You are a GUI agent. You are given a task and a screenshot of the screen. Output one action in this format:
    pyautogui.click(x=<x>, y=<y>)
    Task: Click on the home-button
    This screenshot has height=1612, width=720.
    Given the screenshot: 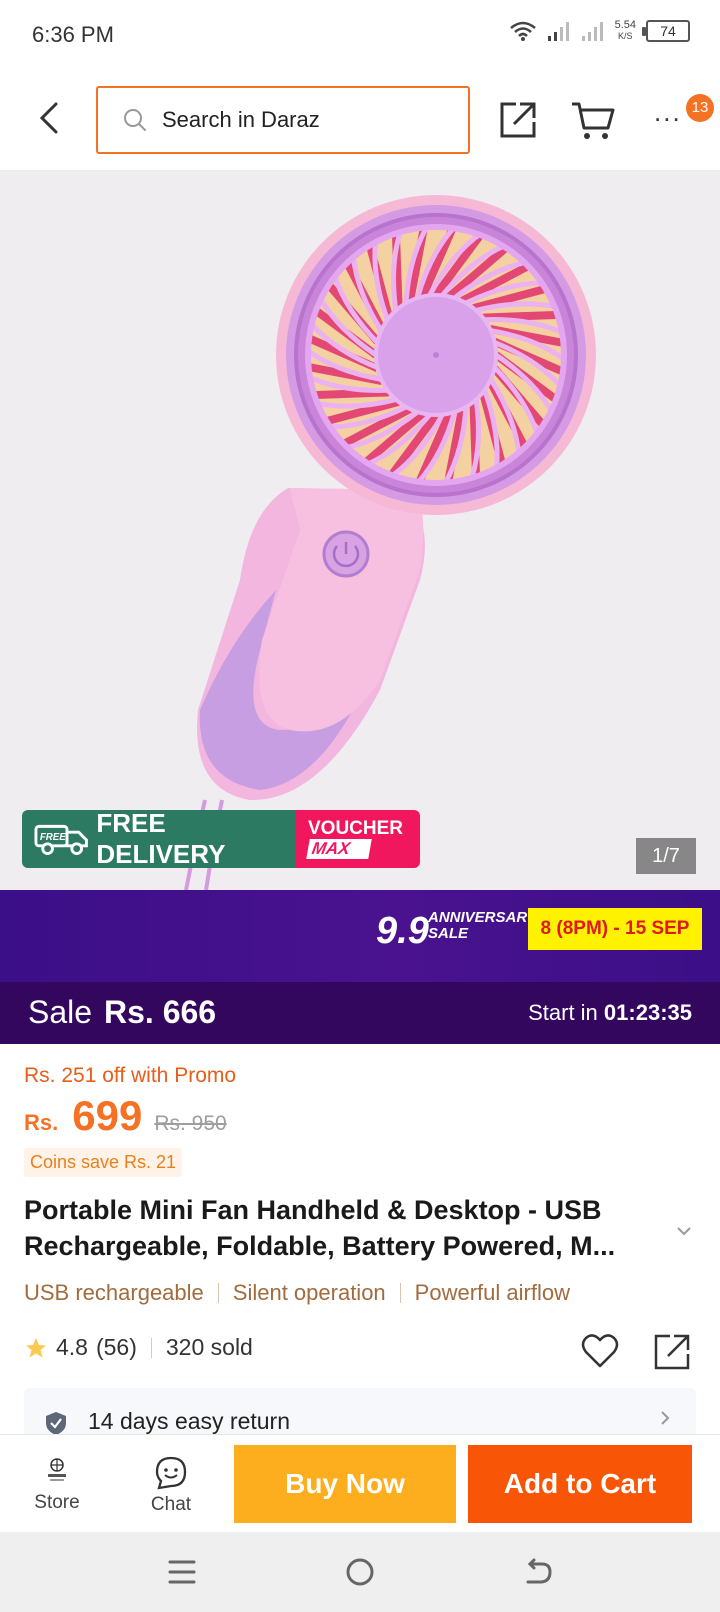 What is the action you would take?
    pyautogui.click(x=360, y=1572)
    